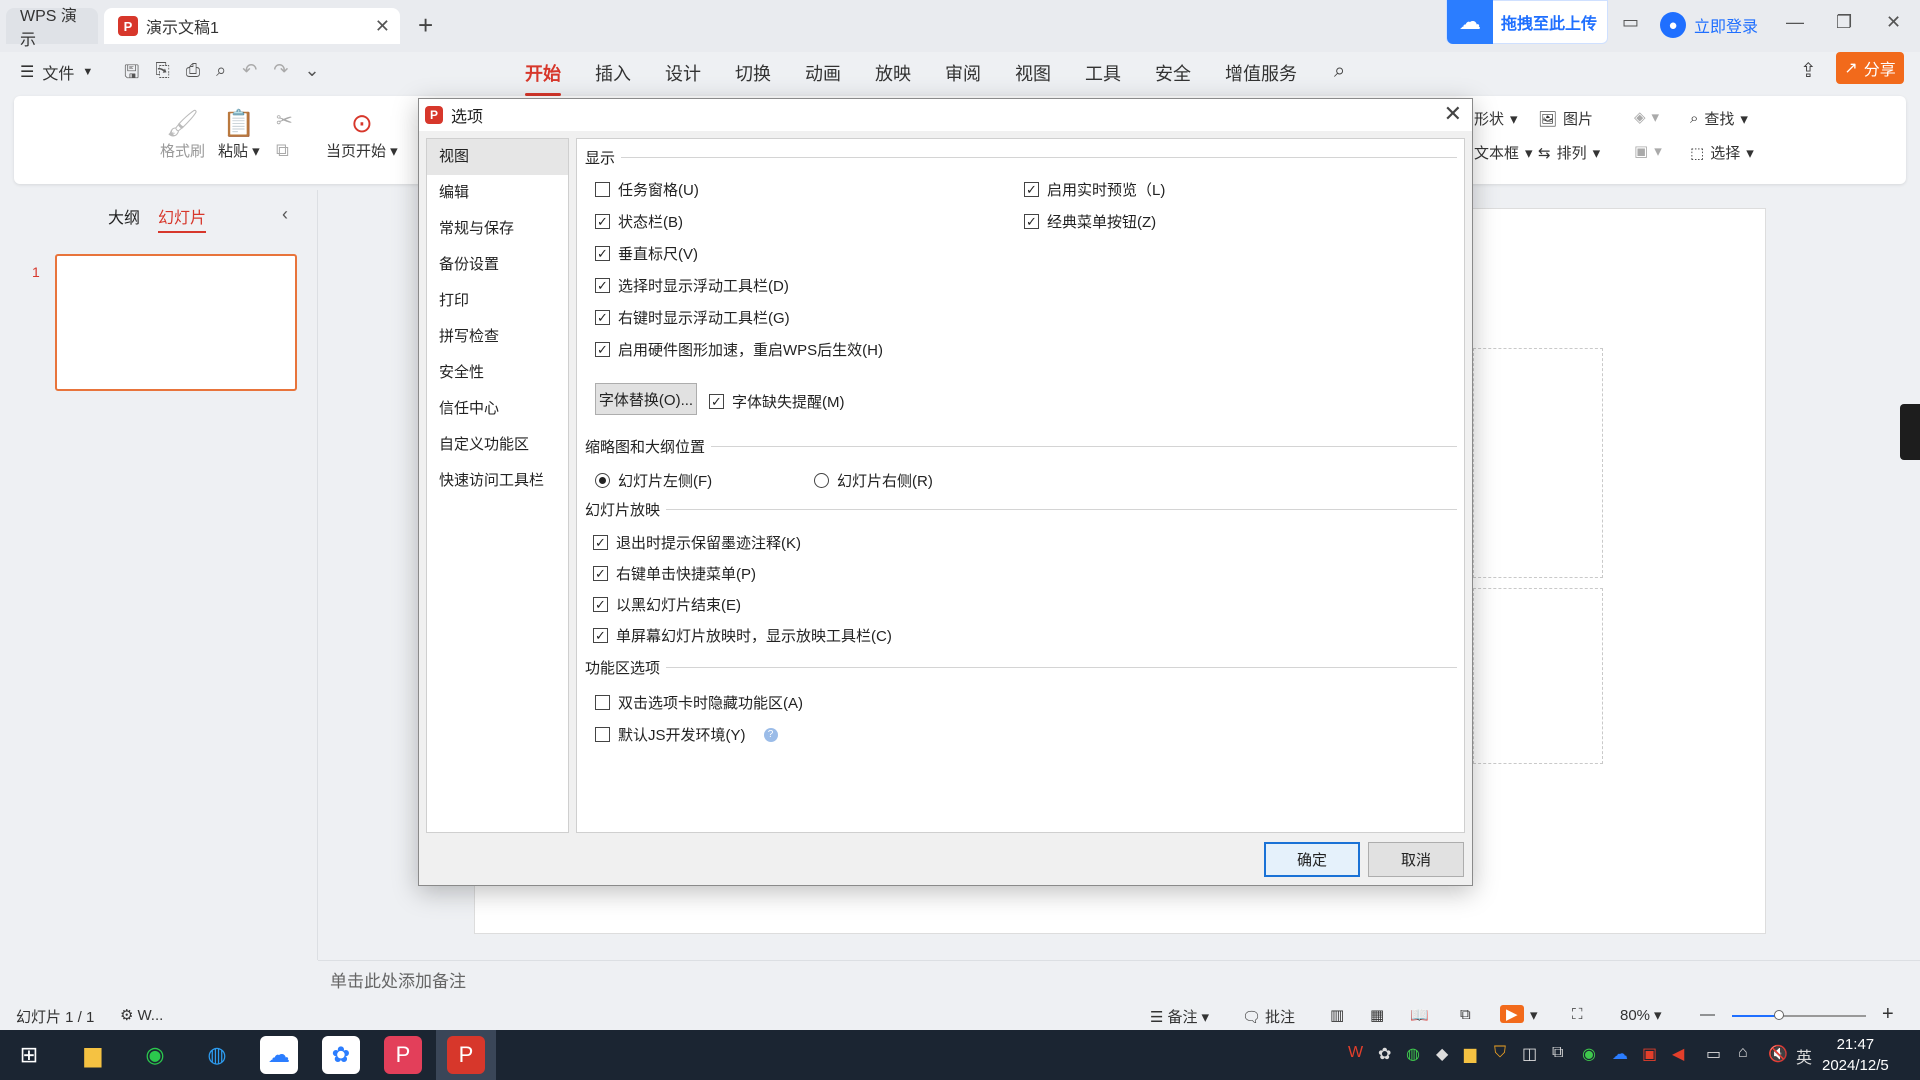 Image resolution: width=1920 pixels, height=1080 pixels. What do you see at coordinates (239, 133) in the screenshot?
I see `paste-button: 📋 粘贴 ▾` at bounding box center [239, 133].